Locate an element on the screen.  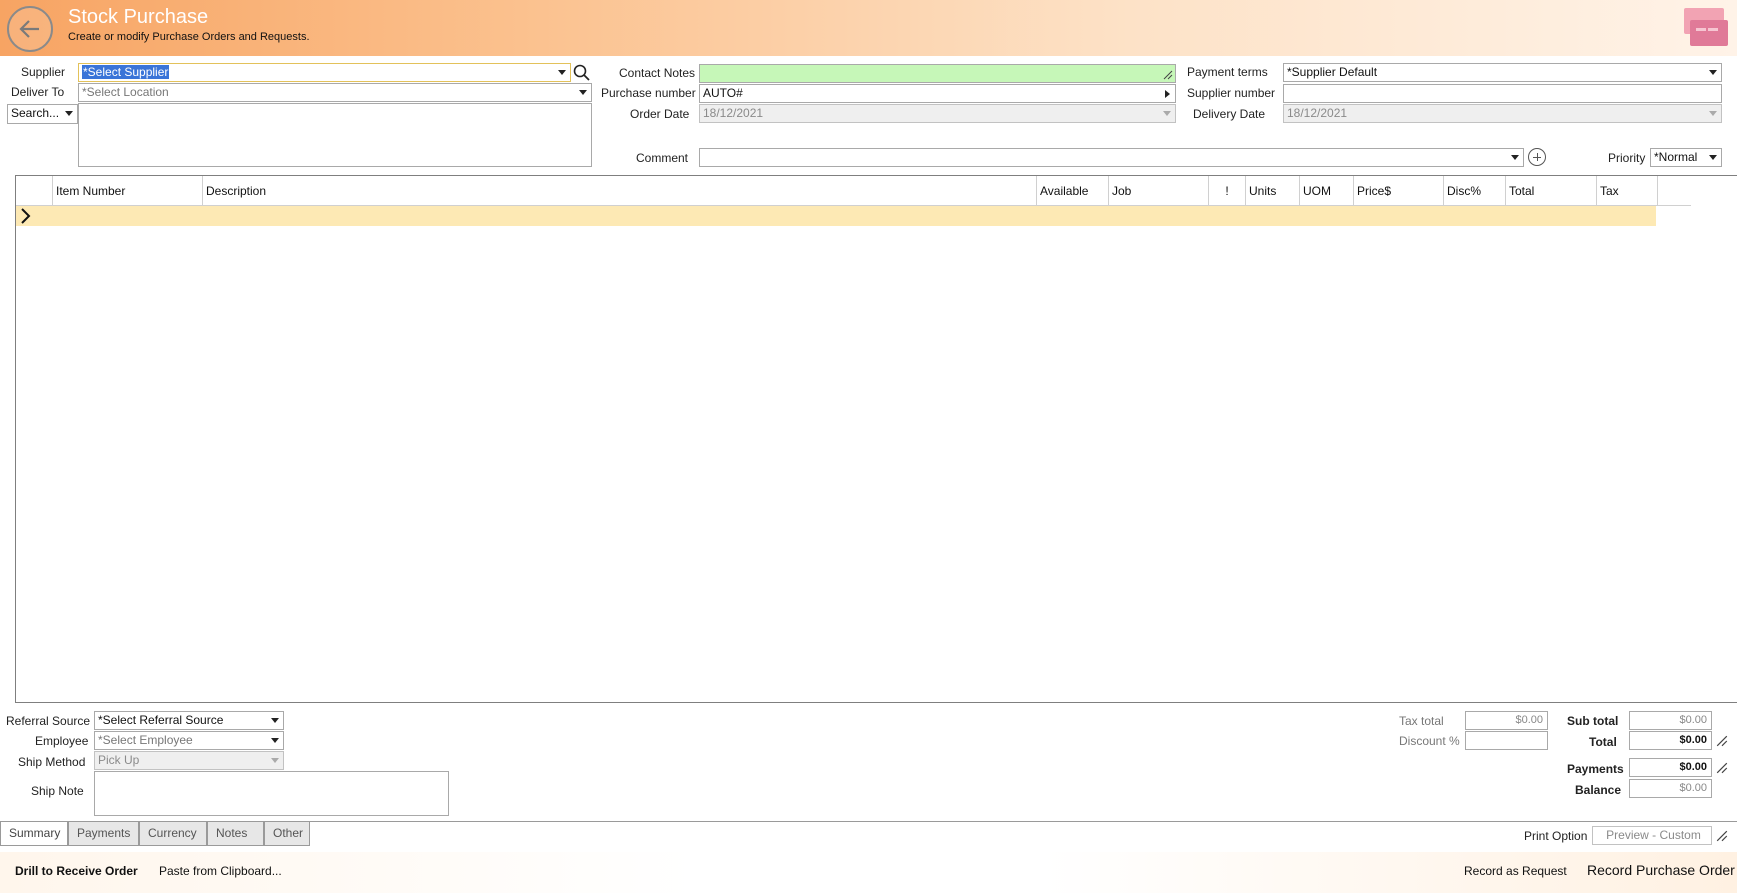
discount-field is located at coordinates (1506, 740).